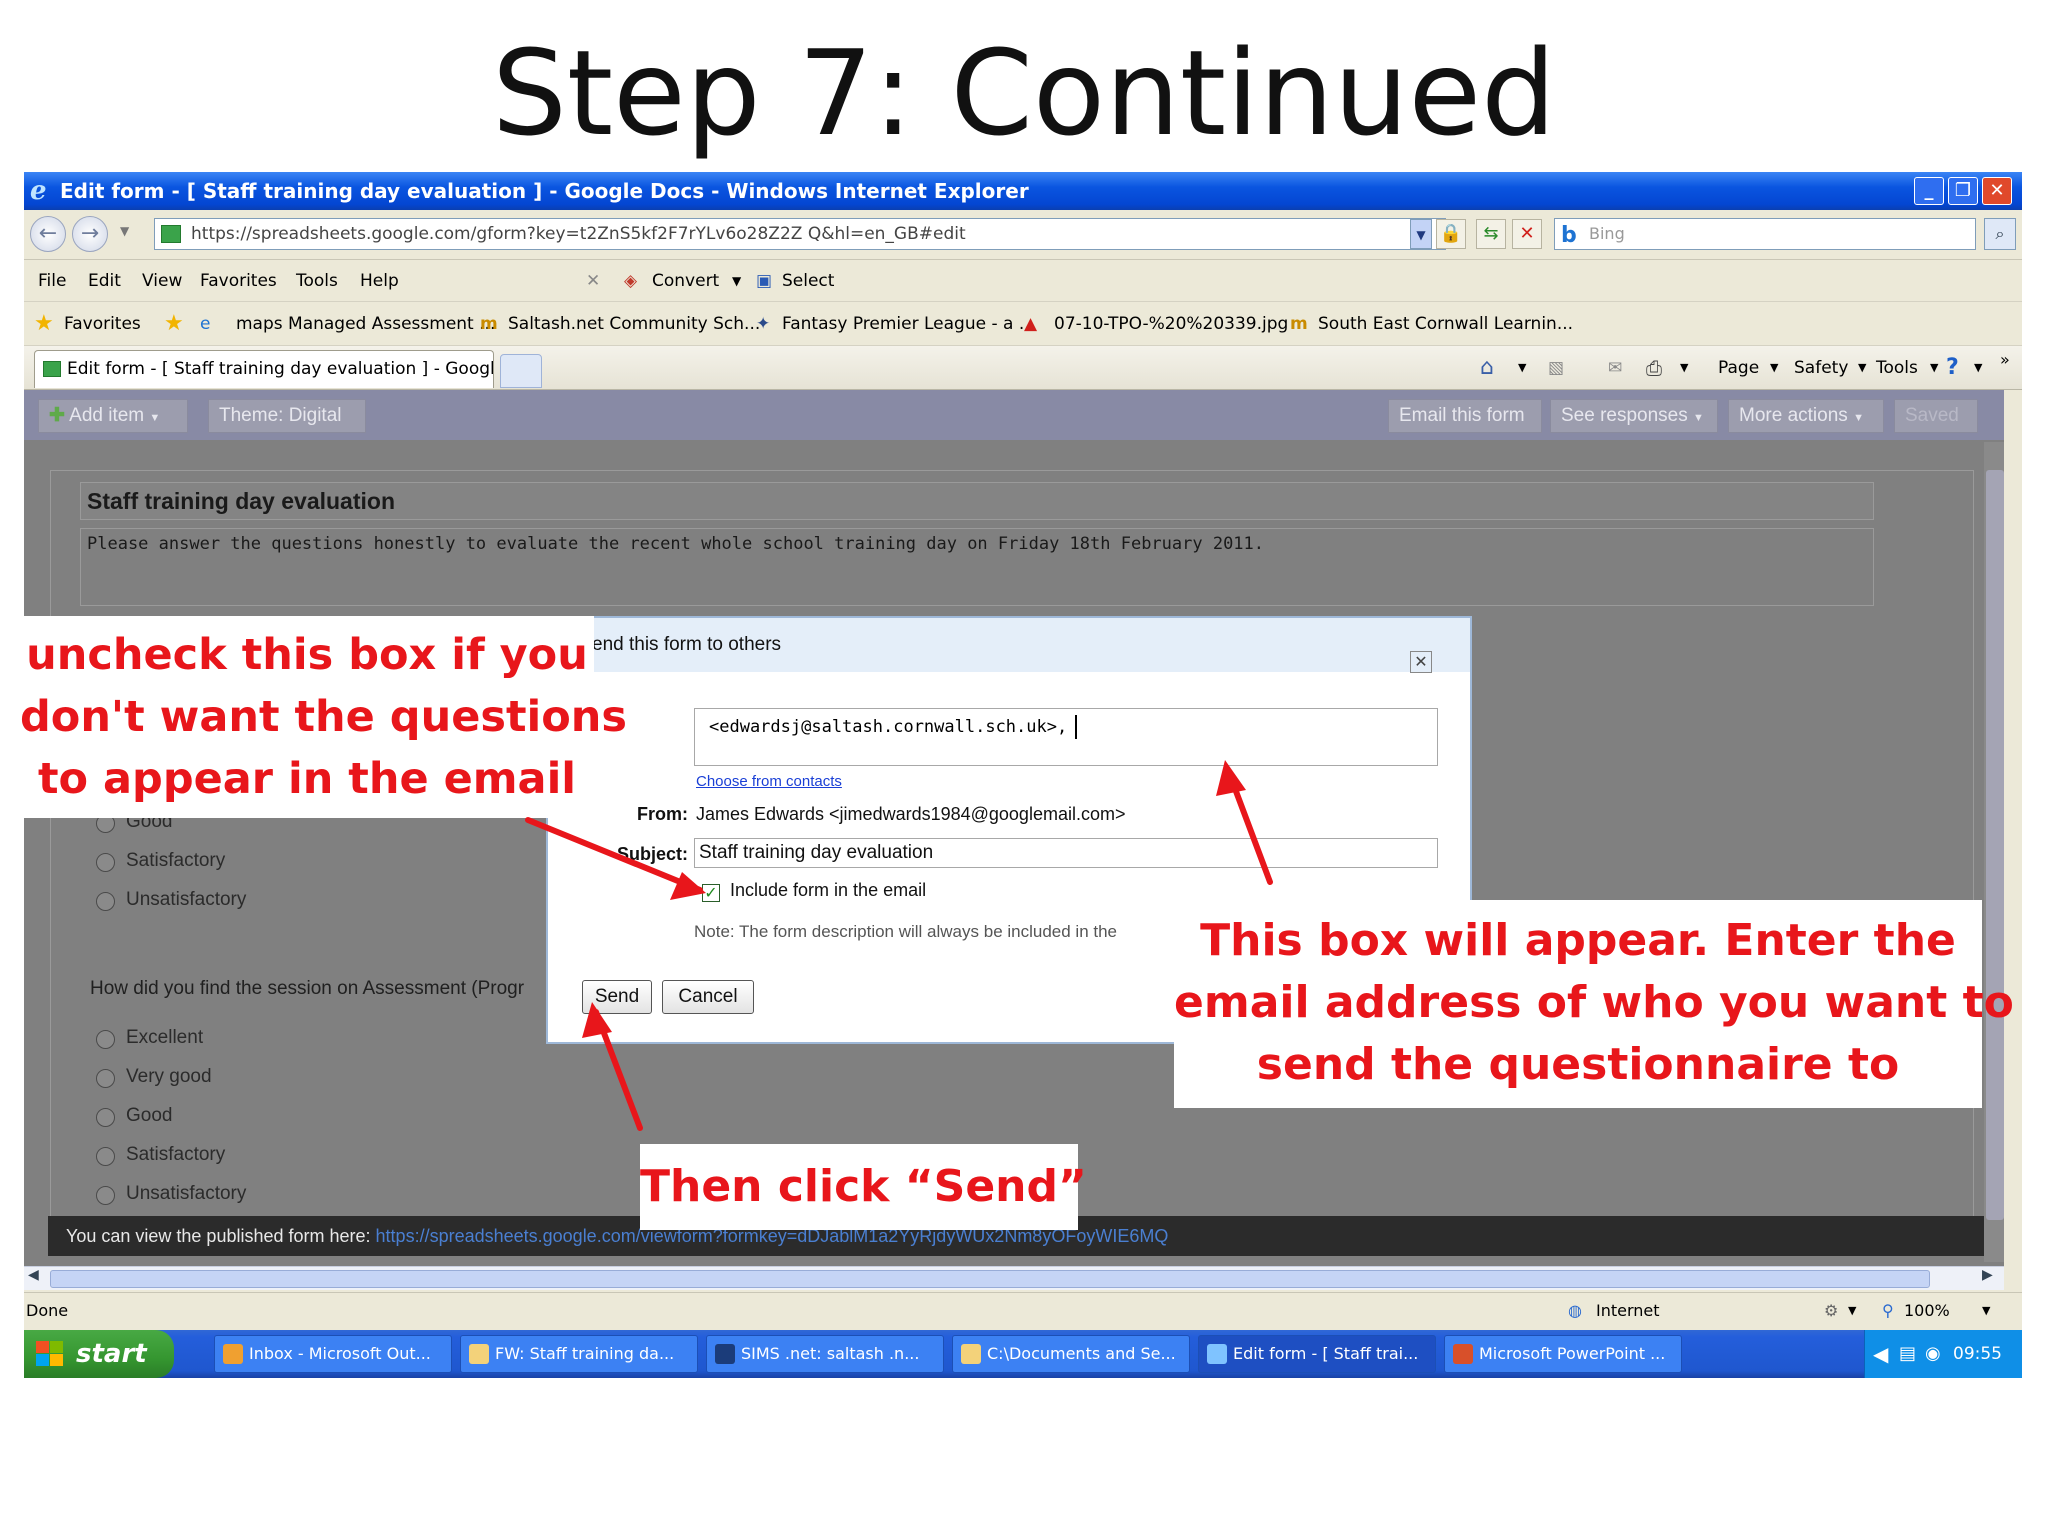  Describe the element at coordinates (1634, 416) in the screenshot. I see `see-responses-button: See responses ▼` at that location.